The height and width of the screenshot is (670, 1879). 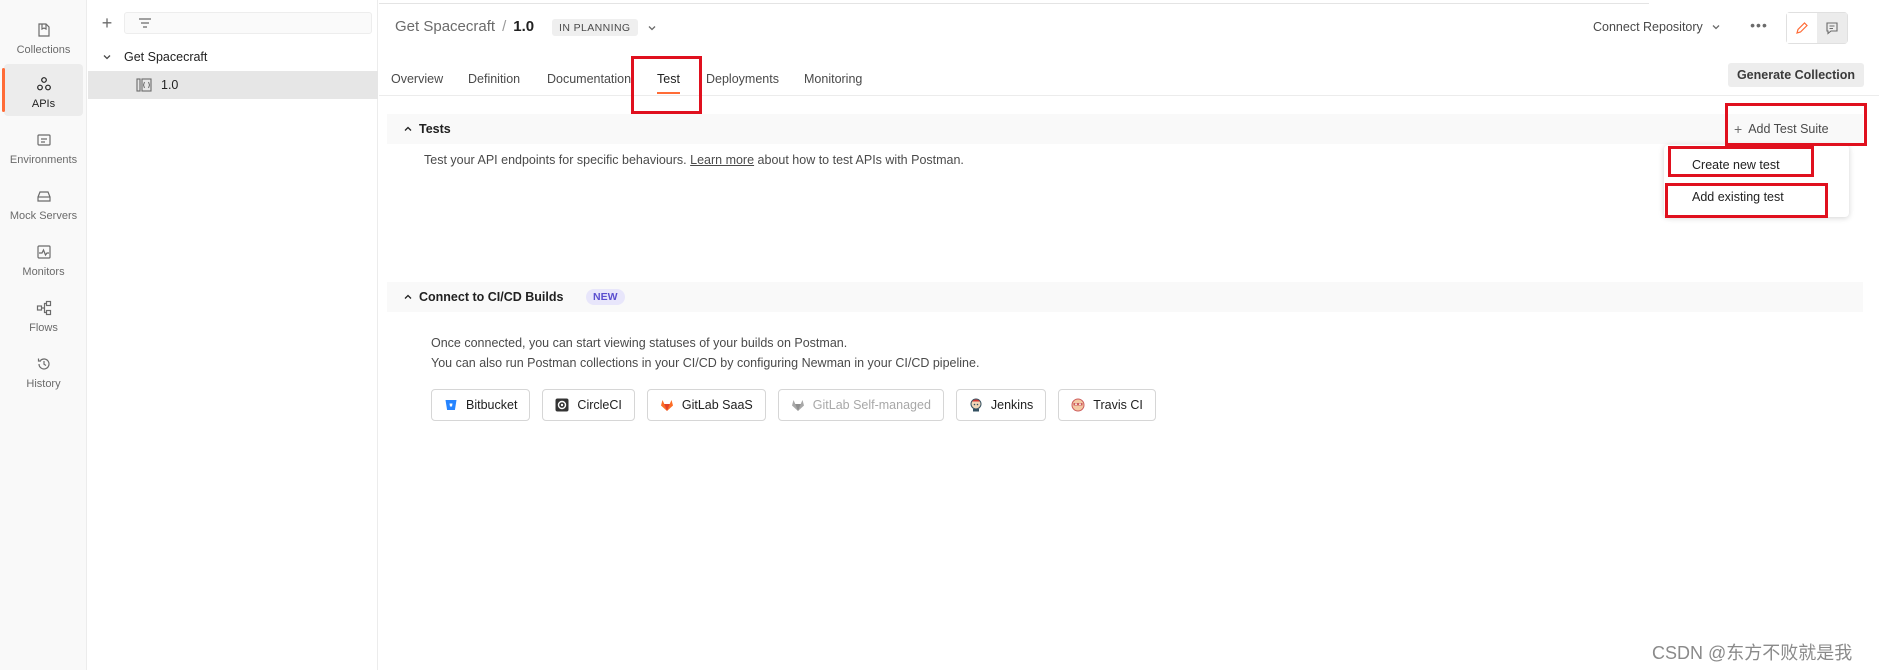 I want to click on tree-version-item: 1.0, so click(x=233, y=85).